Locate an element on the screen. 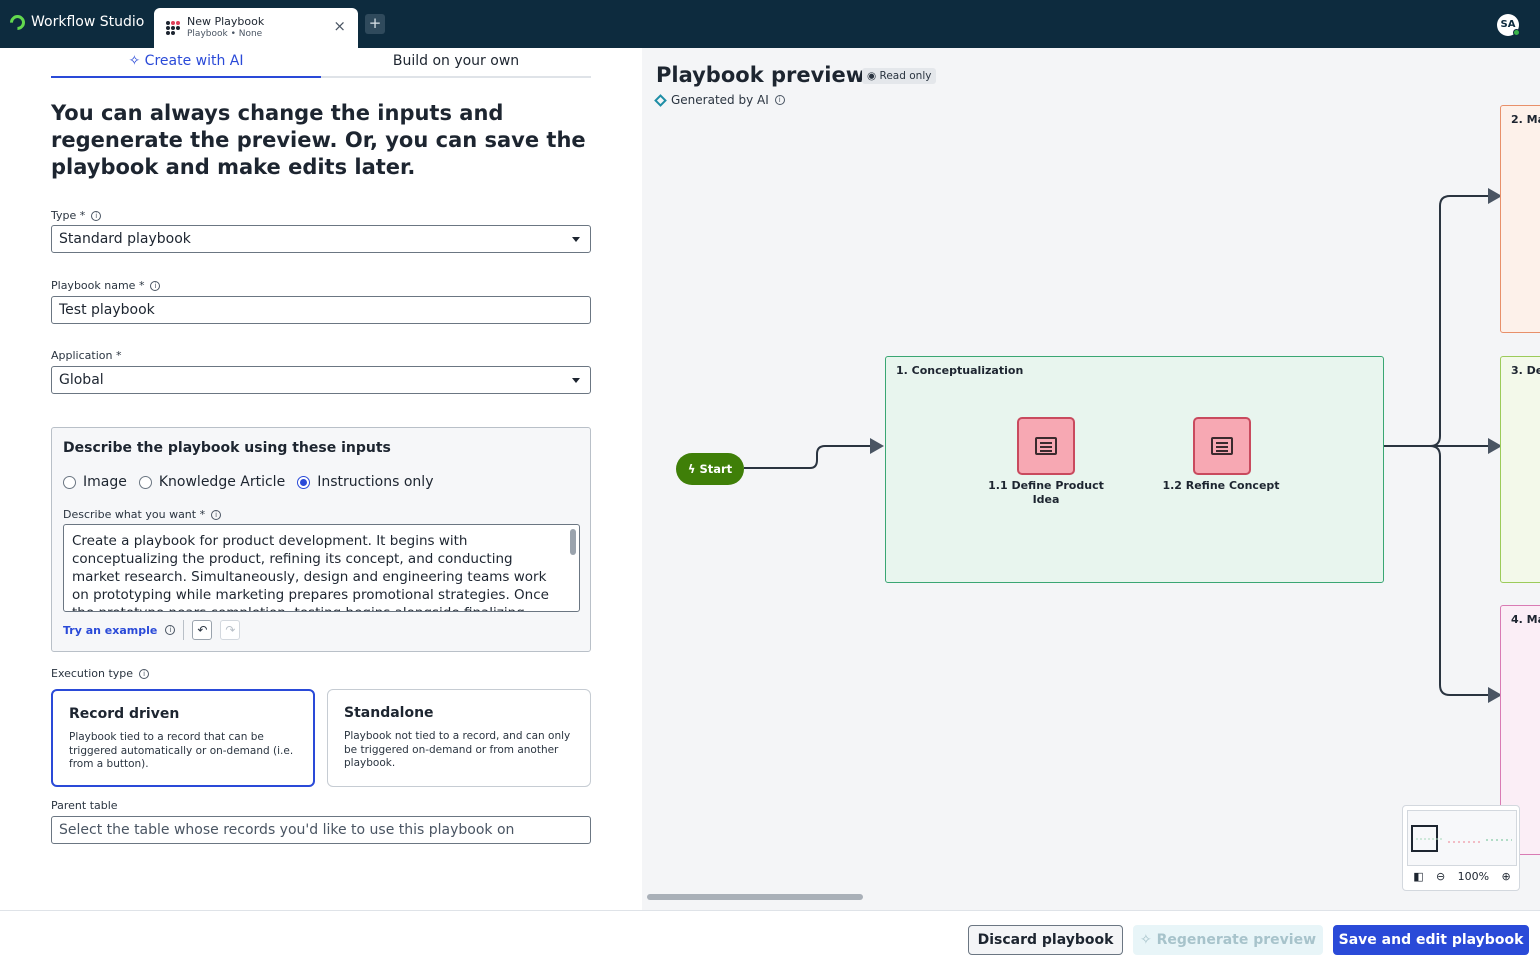 This screenshot has width=1540, height=968. radio-image-circle is located at coordinates (69, 482).